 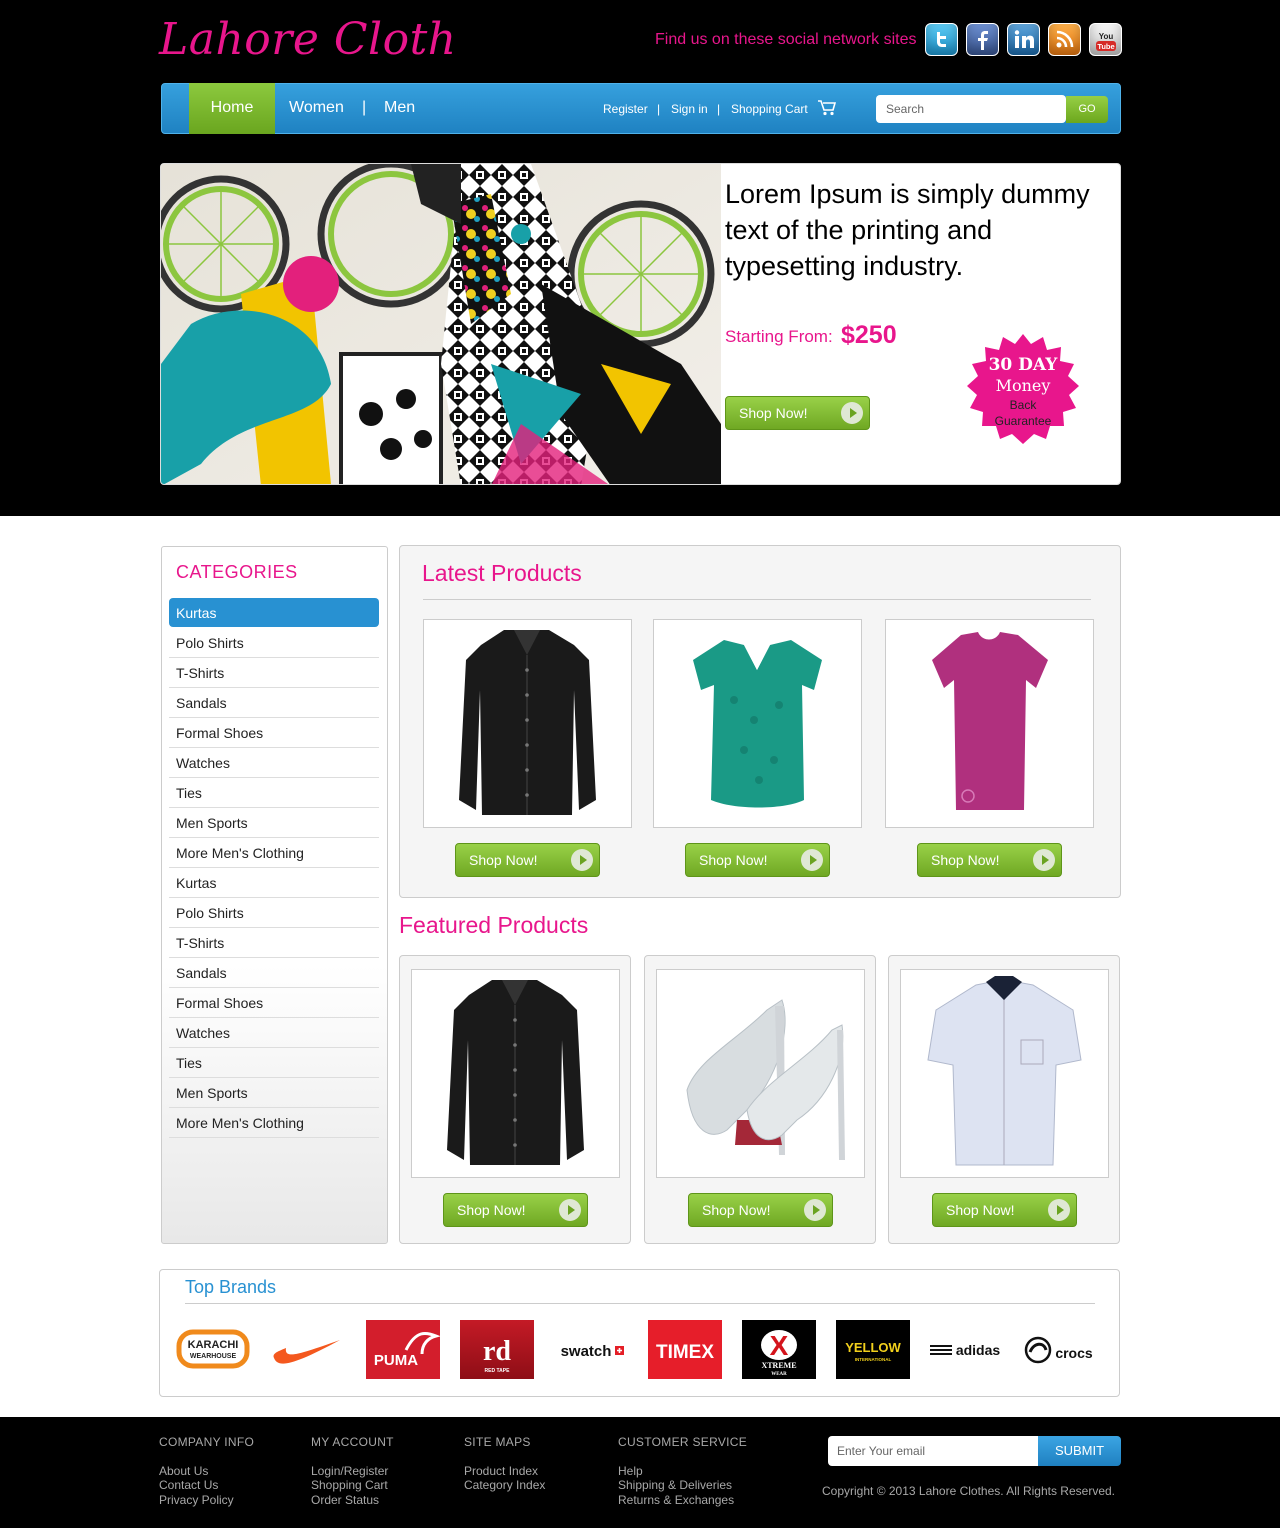 What do you see at coordinates (183, 1471) in the screenshot?
I see `footer-link-about-us: About Us` at bounding box center [183, 1471].